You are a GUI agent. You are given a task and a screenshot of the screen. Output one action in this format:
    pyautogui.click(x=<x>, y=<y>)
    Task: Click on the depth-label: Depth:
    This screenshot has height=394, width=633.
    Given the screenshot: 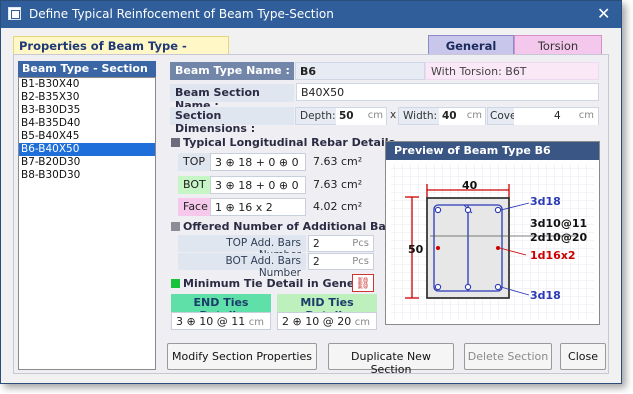 What is the action you would take?
    pyautogui.click(x=318, y=116)
    